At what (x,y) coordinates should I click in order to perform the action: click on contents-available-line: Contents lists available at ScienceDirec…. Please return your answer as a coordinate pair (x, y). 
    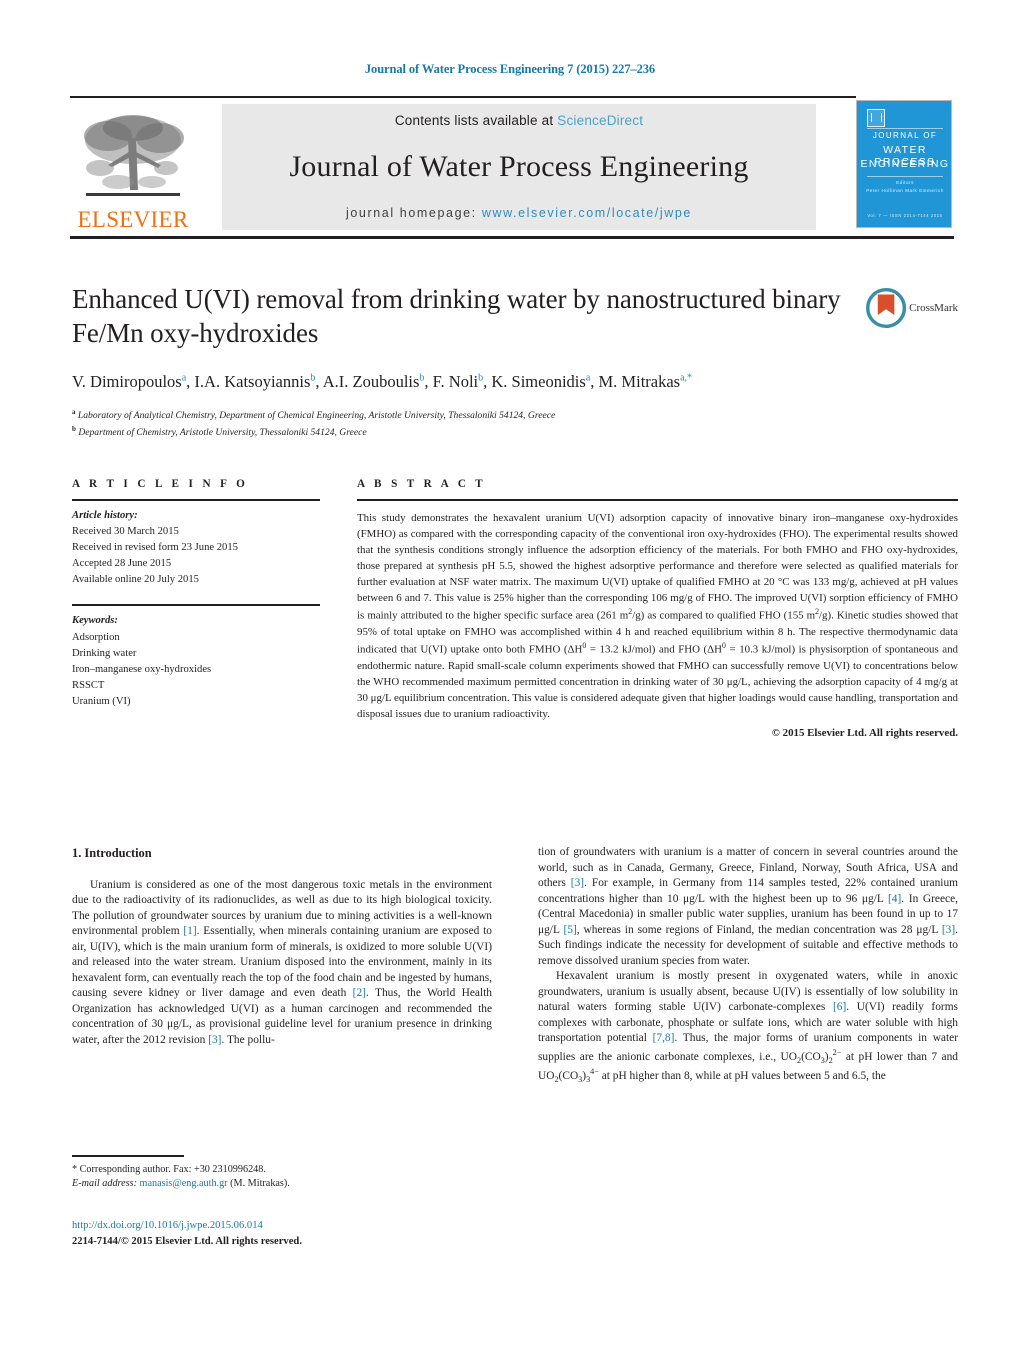
    Looking at the image, I should click on (519, 120).